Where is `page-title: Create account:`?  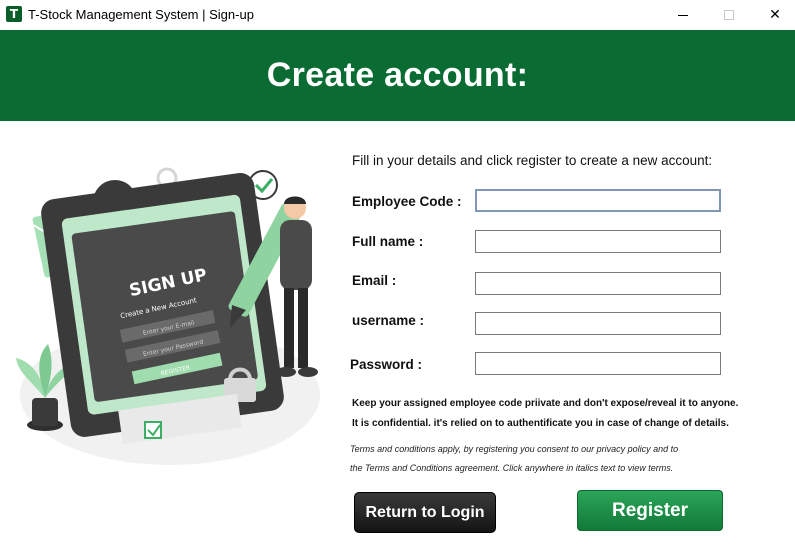 page-title: Create account: is located at coordinates (397, 75).